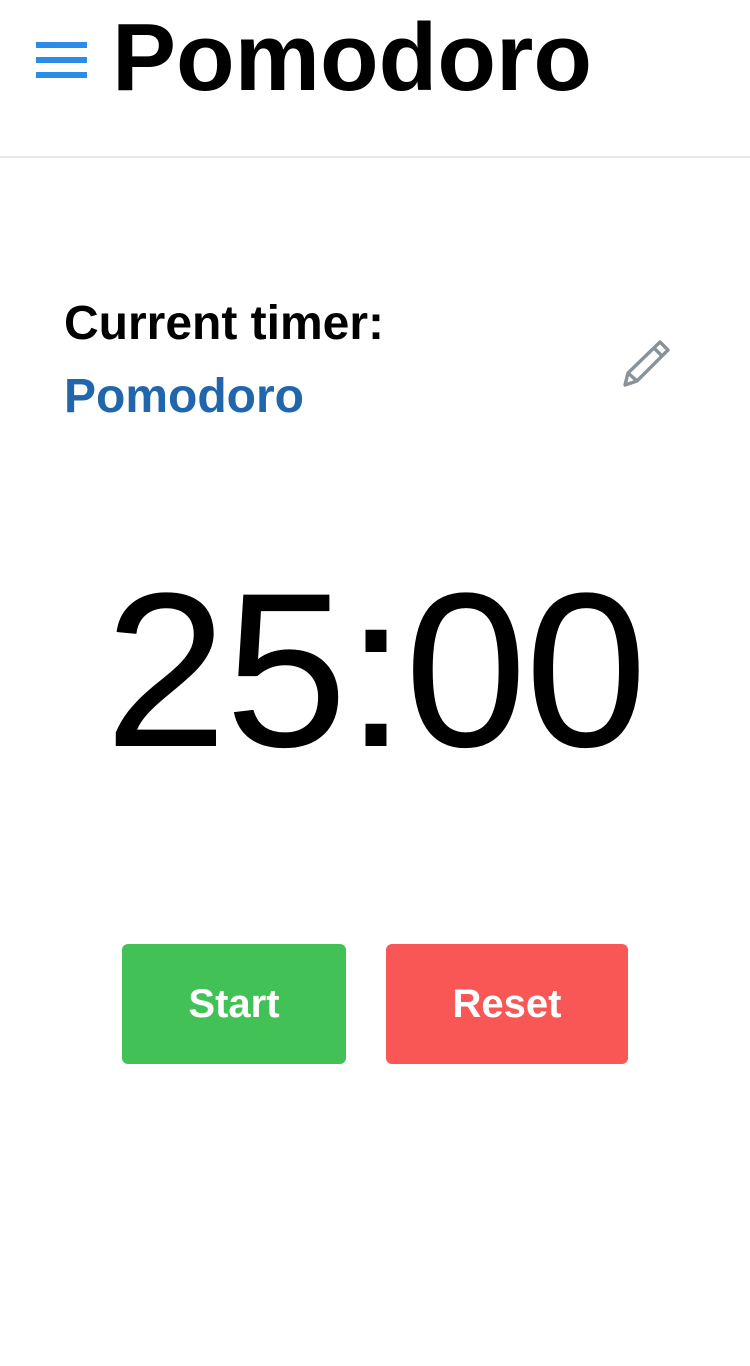 Image resolution: width=750 pixels, height=1366 pixels. Describe the element at coordinates (507, 1004) in the screenshot. I see `reset-button: Reset` at that location.